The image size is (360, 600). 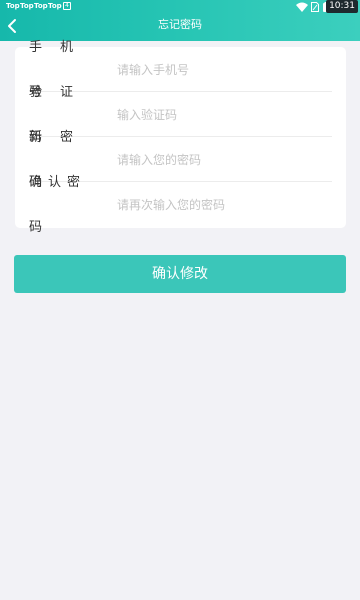 I want to click on sim-icon, so click(x=315, y=7).